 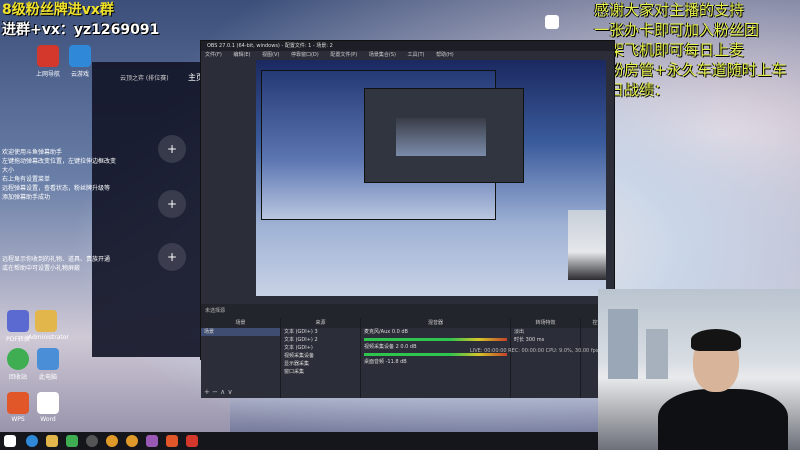 What do you see at coordinates (396, 362) in the screenshot?
I see `mixer-level: -11.8 dB` at bounding box center [396, 362].